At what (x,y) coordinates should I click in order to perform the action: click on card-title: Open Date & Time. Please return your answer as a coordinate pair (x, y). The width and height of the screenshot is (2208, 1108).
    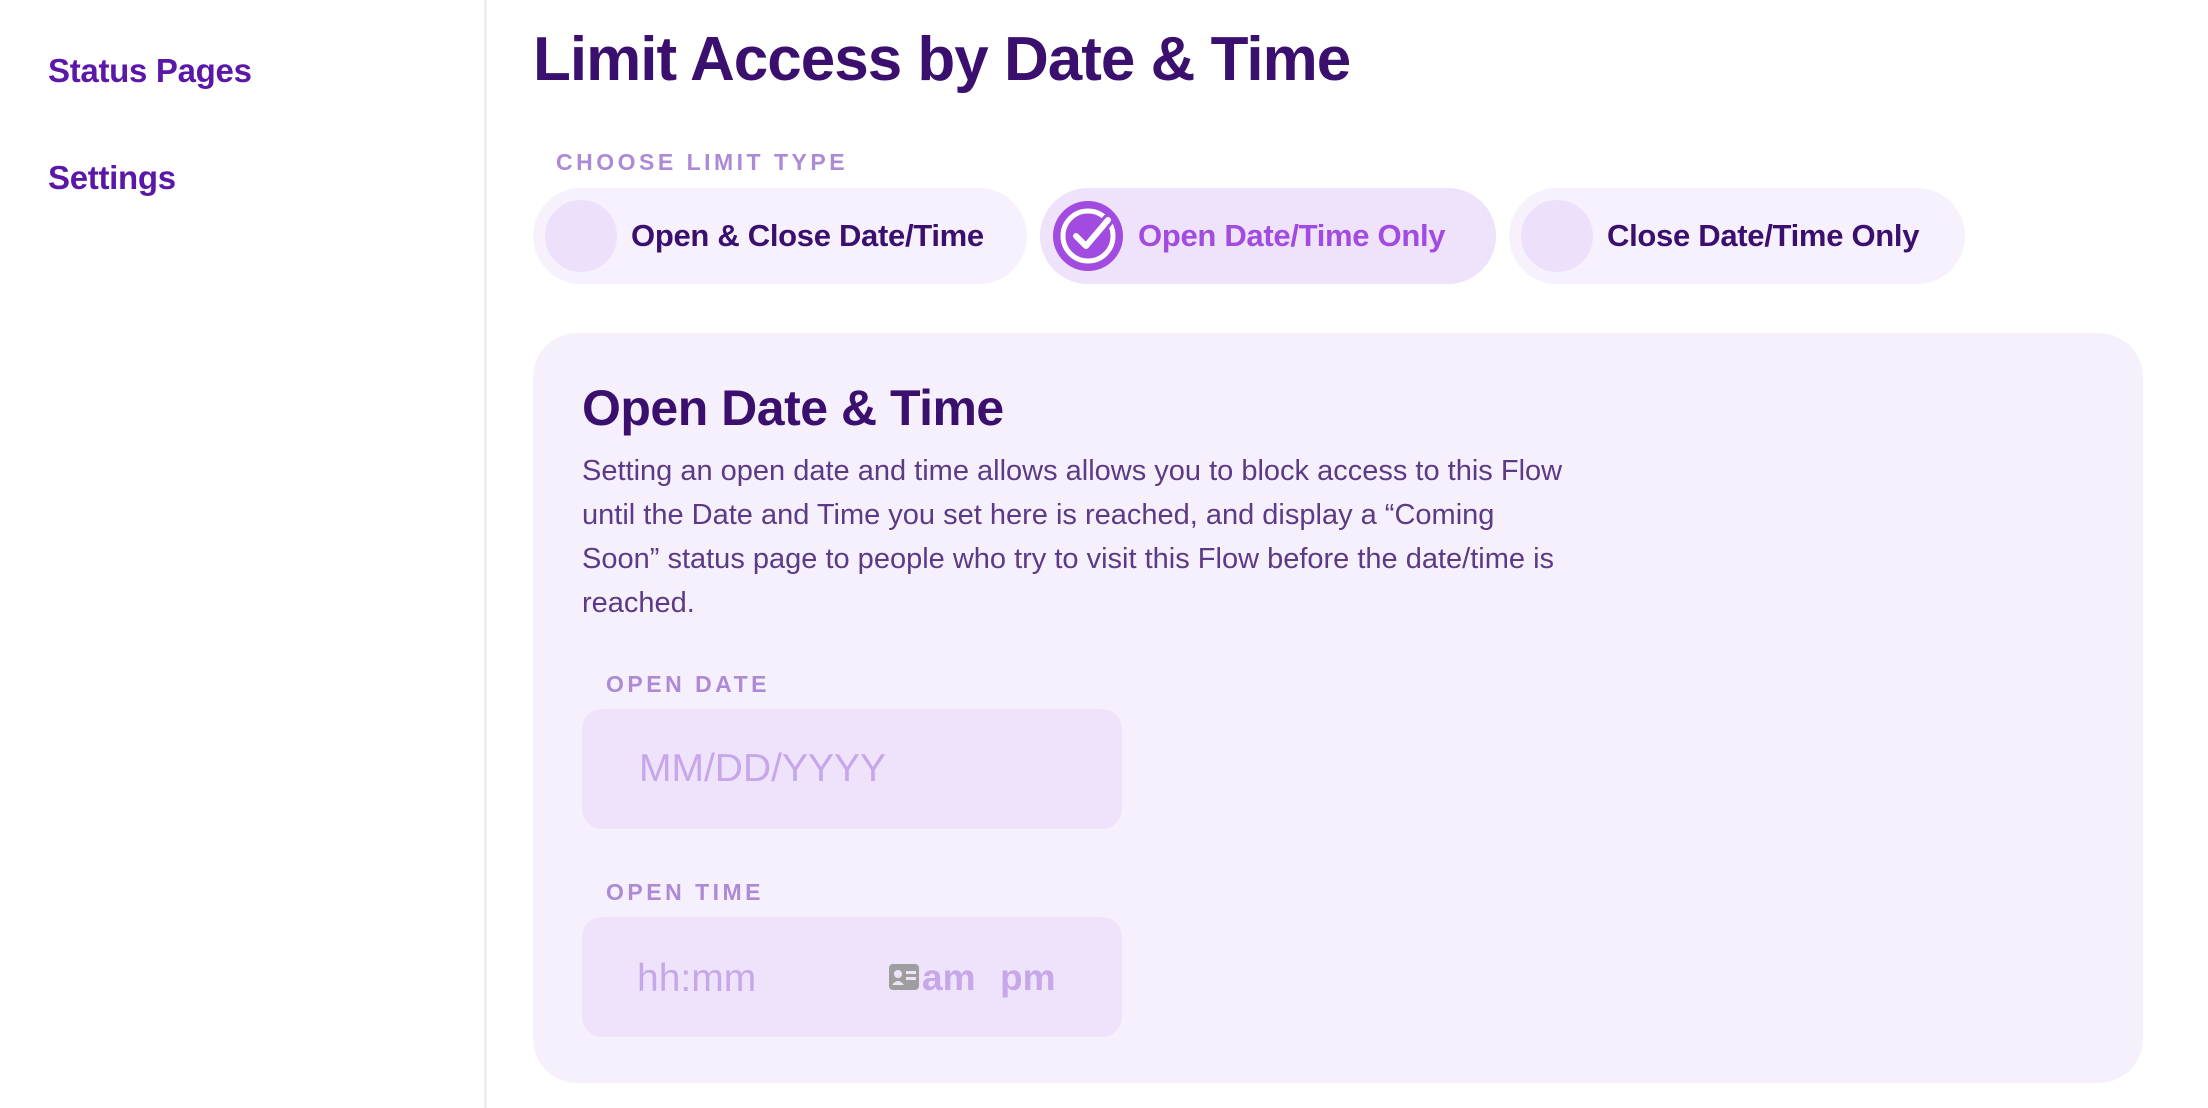
    Looking at the image, I should click on (793, 408).